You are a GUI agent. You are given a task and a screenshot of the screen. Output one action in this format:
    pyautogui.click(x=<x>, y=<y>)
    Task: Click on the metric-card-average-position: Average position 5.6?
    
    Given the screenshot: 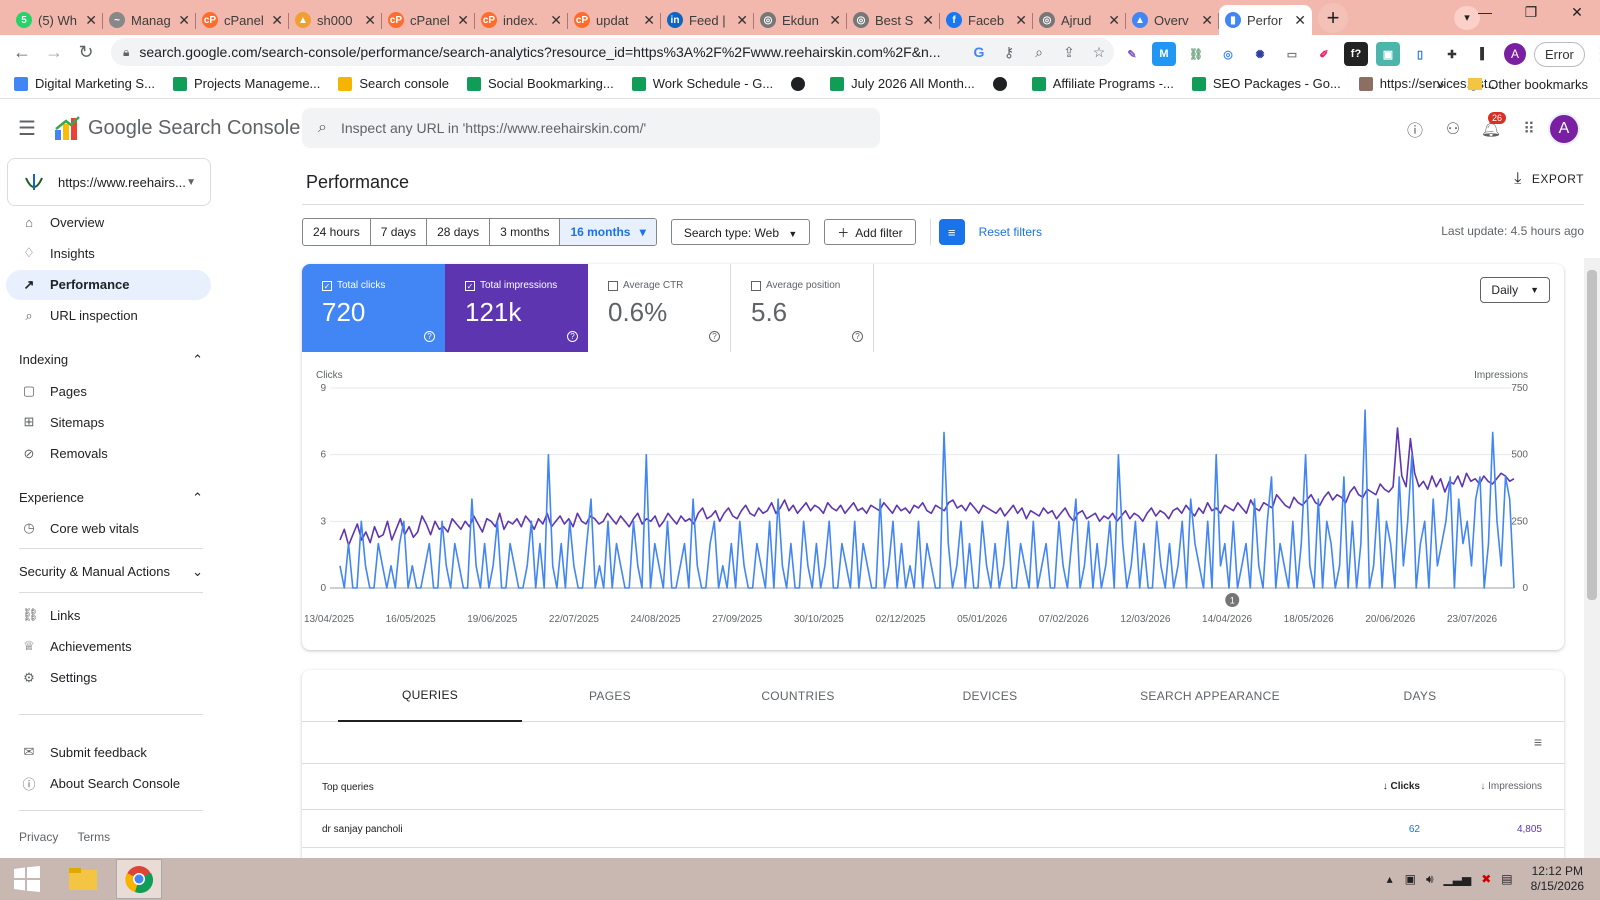 What is the action you would take?
    pyautogui.click(x=802, y=308)
    